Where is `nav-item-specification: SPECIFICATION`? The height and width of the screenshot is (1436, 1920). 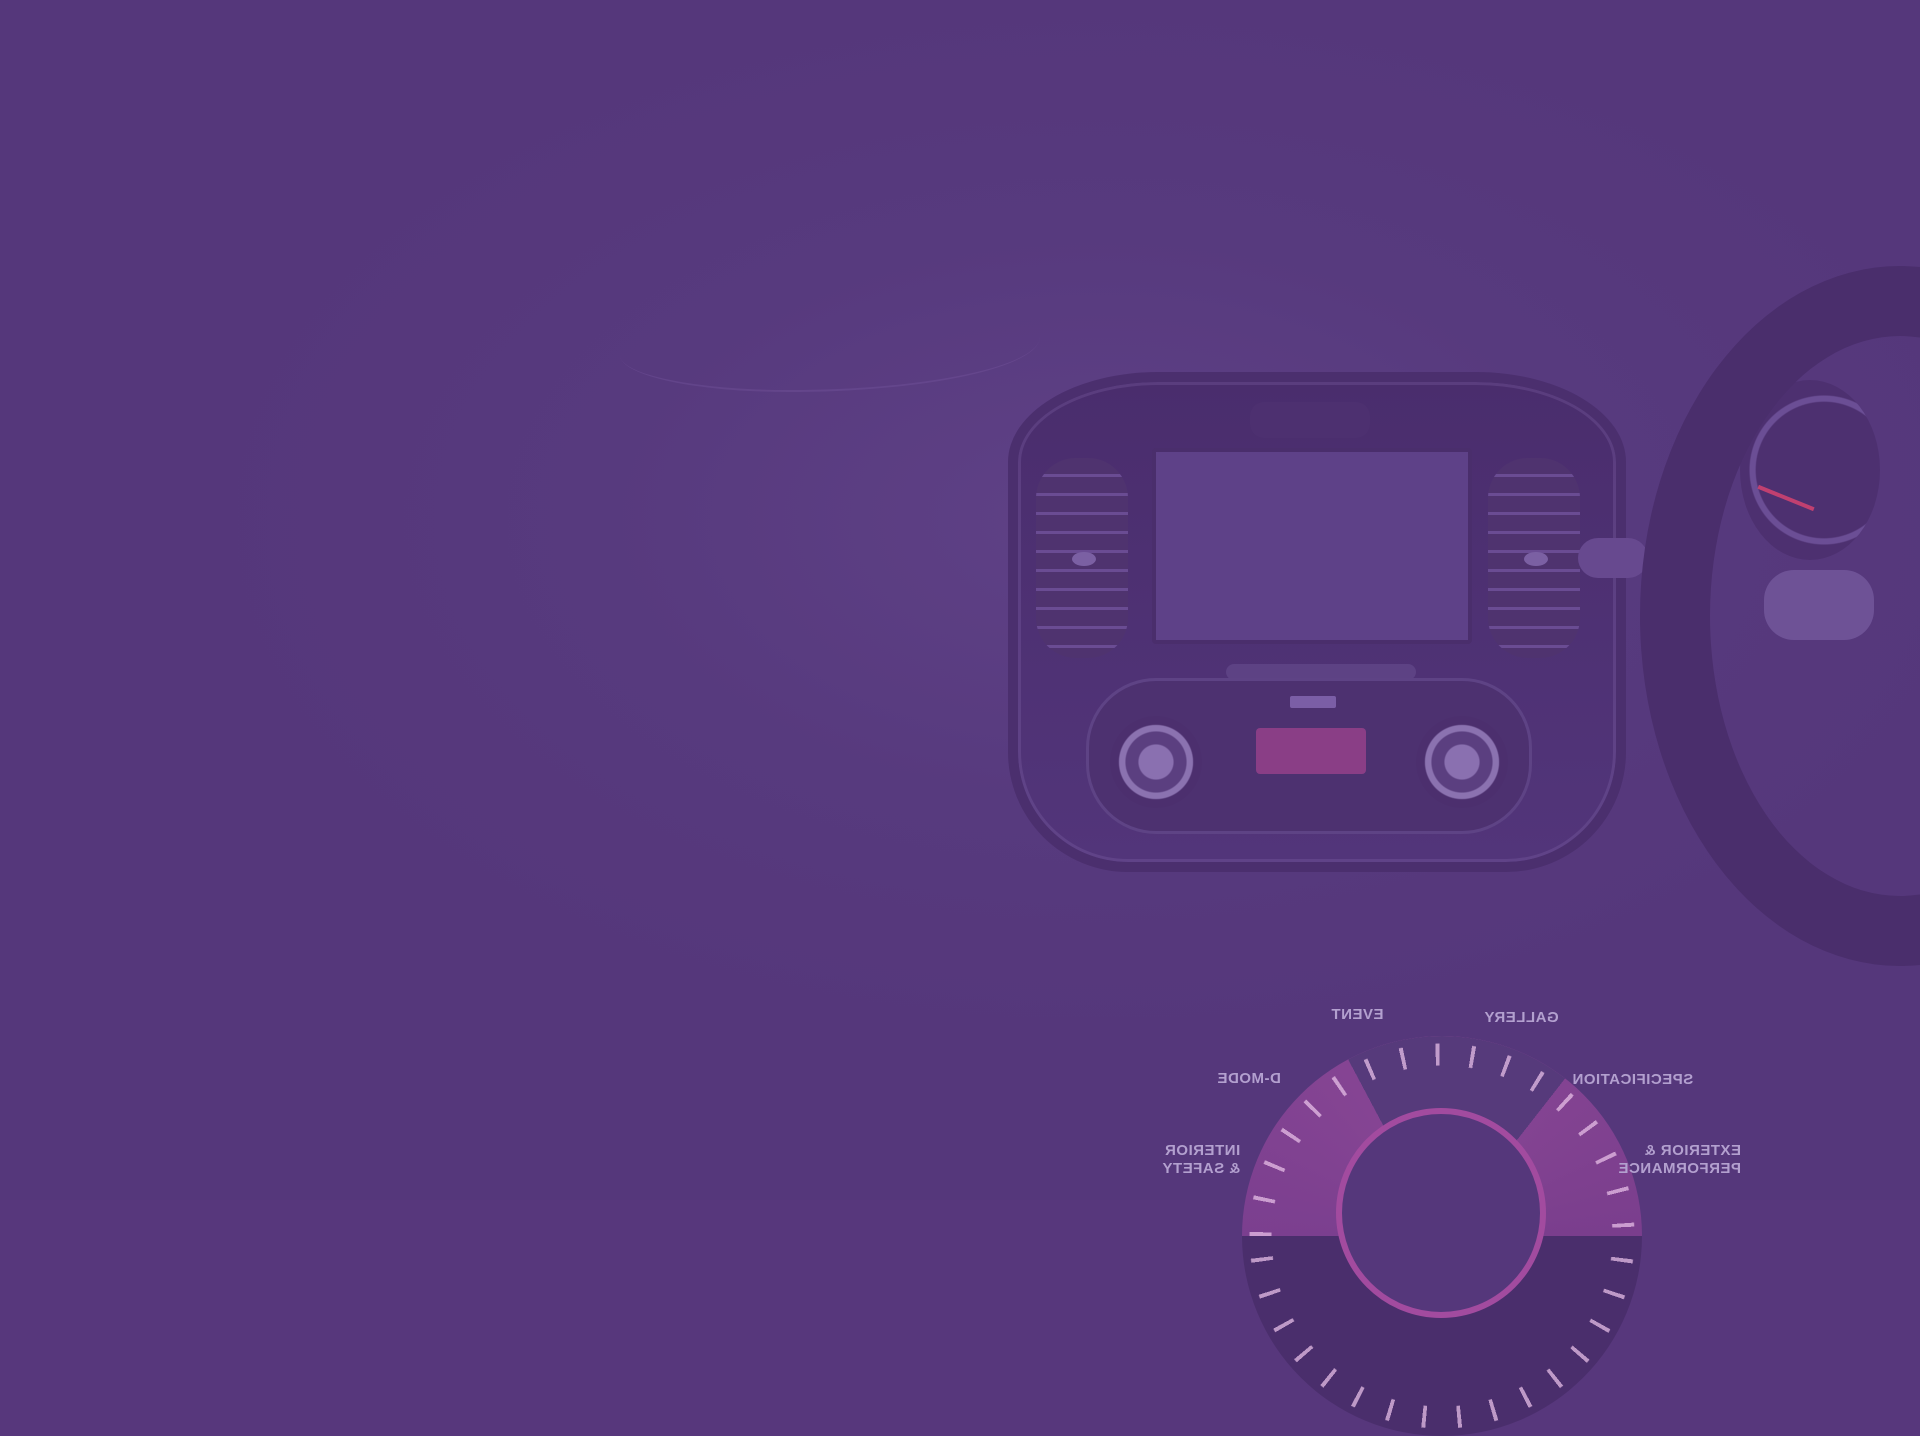
nav-item-specification: SPECIFICATION is located at coordinates (1632, 1080).